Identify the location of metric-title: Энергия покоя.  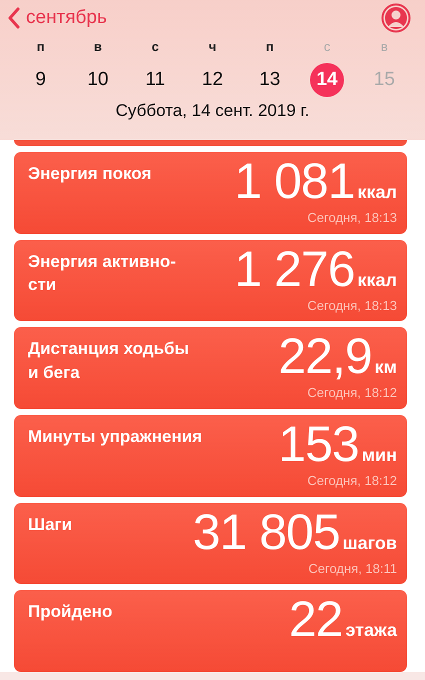
(90, 174).